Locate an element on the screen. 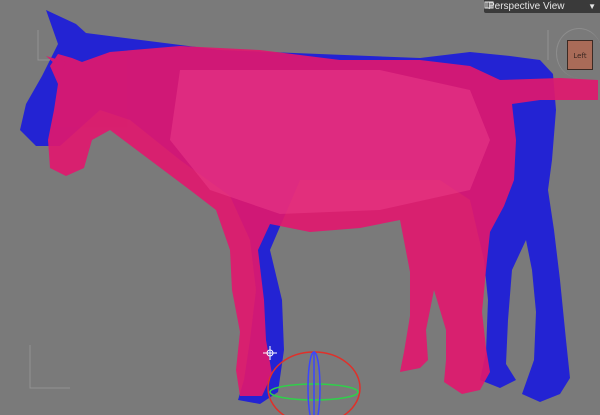  chevron-down-icon: ▼ is located at coordinates (592, 6).